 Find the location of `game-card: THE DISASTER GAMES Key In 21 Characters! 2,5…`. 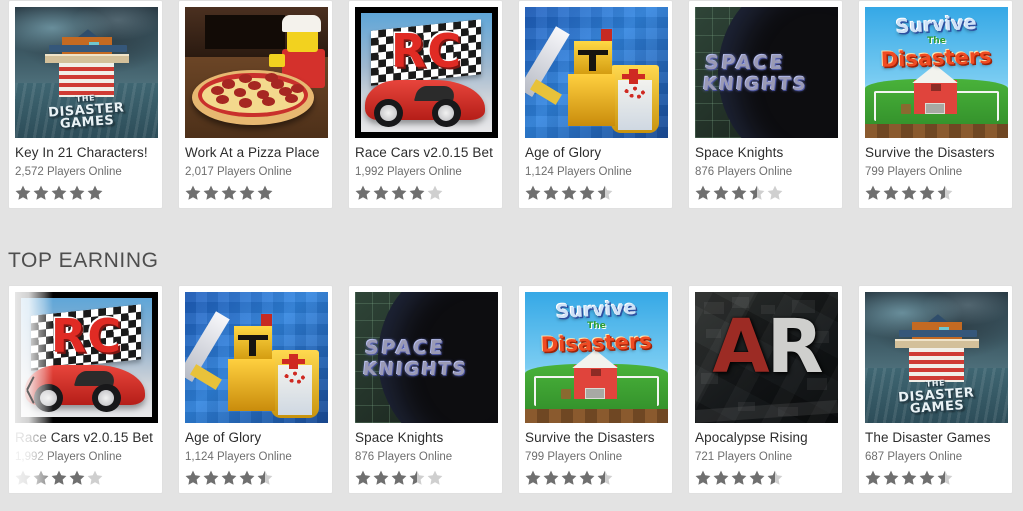

game-card: THE DISASTER GAMES Key In 21 Characters! 2,5… is located at coordinates (85, 104).